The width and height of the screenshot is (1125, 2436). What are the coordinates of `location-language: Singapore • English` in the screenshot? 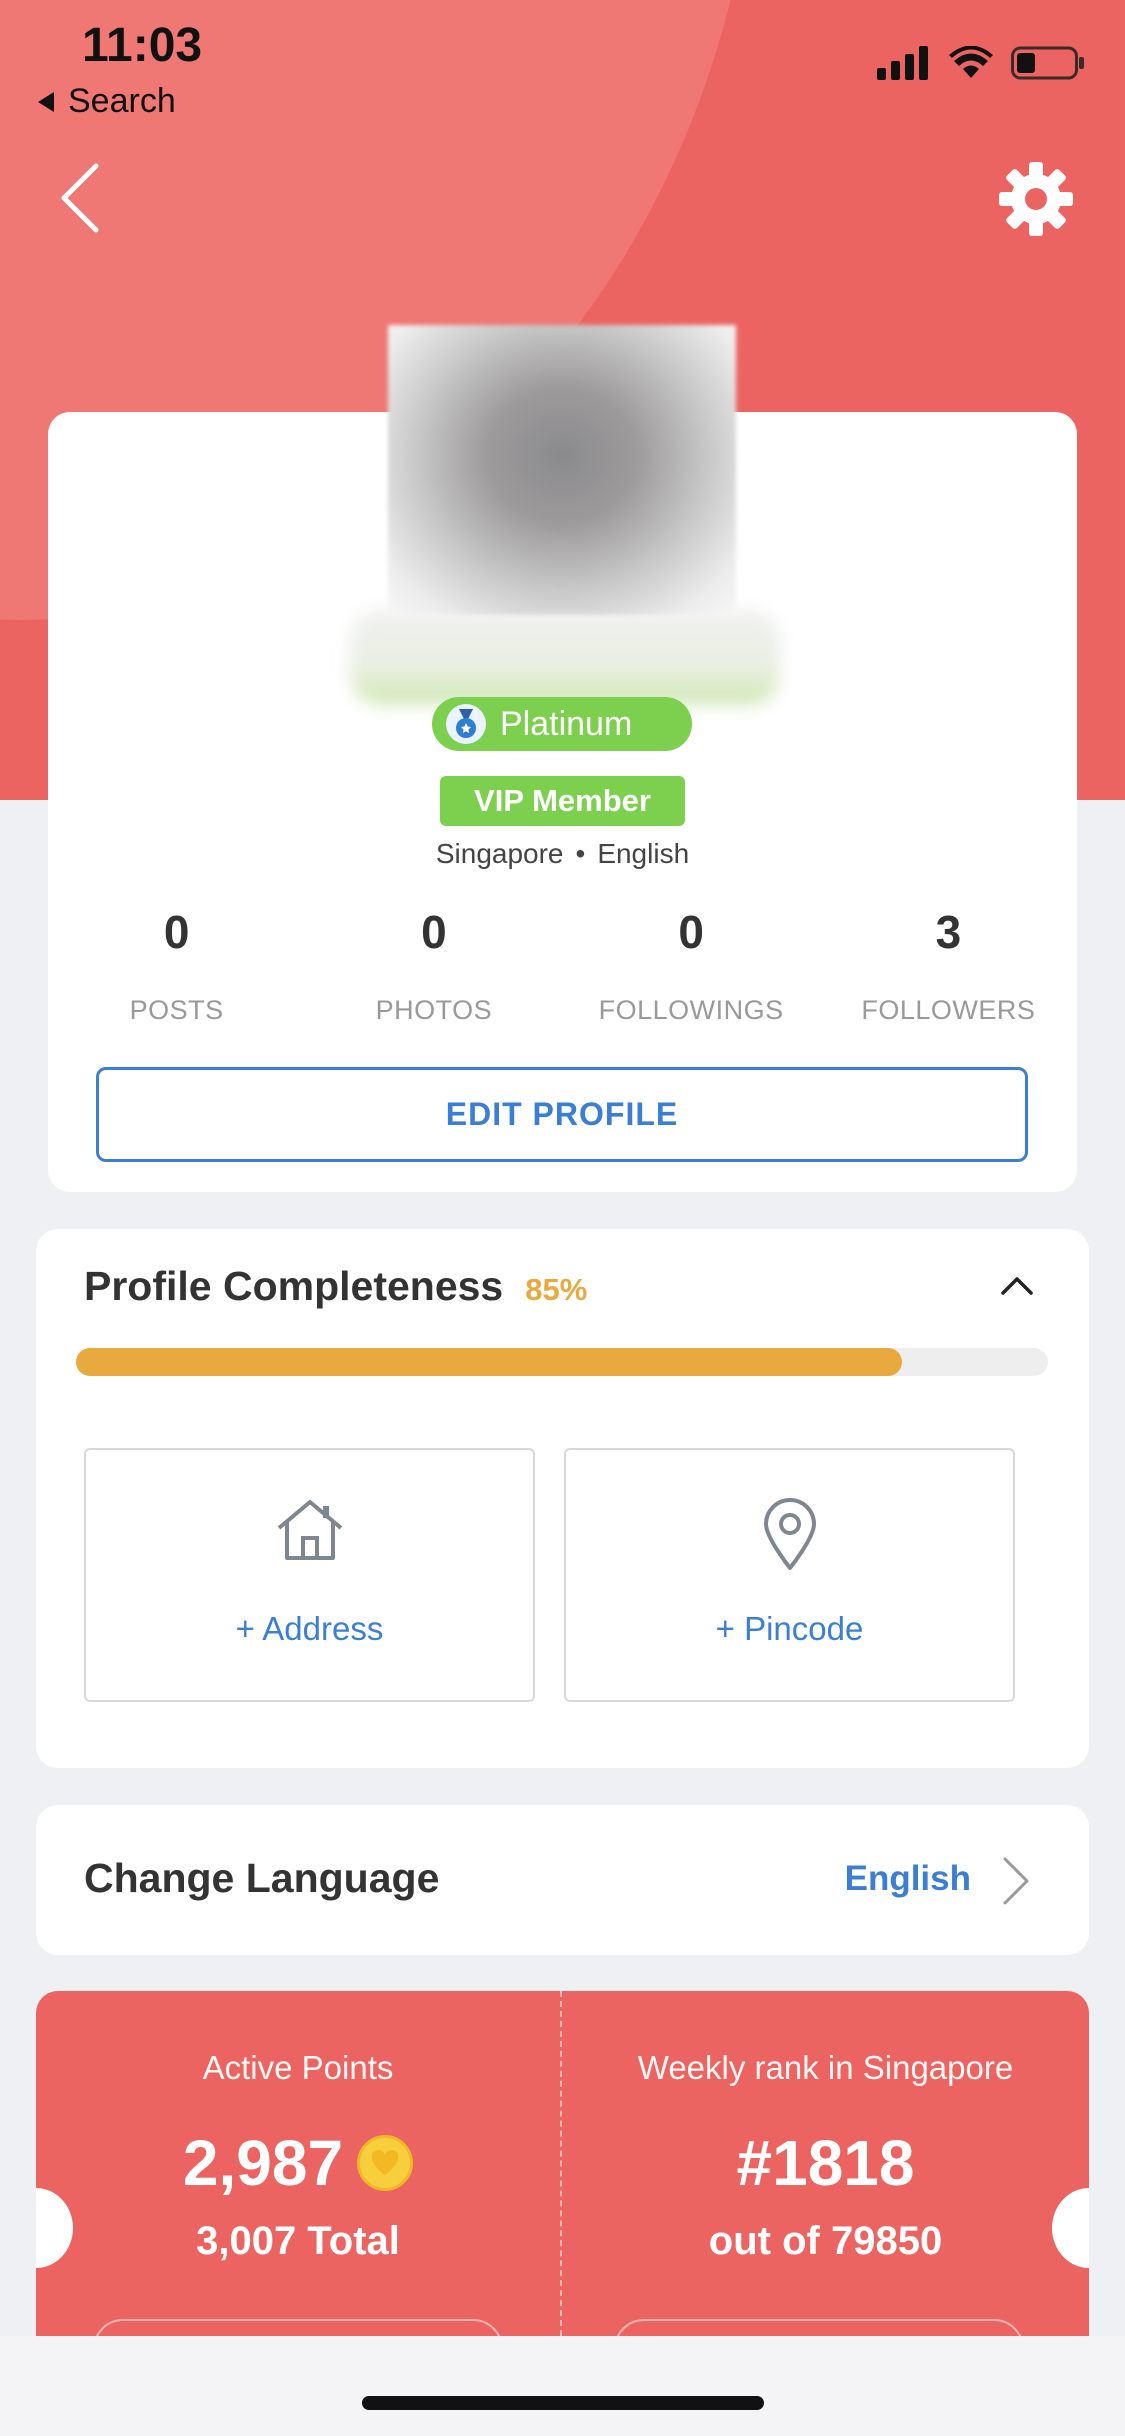 It's located at (562, 854).